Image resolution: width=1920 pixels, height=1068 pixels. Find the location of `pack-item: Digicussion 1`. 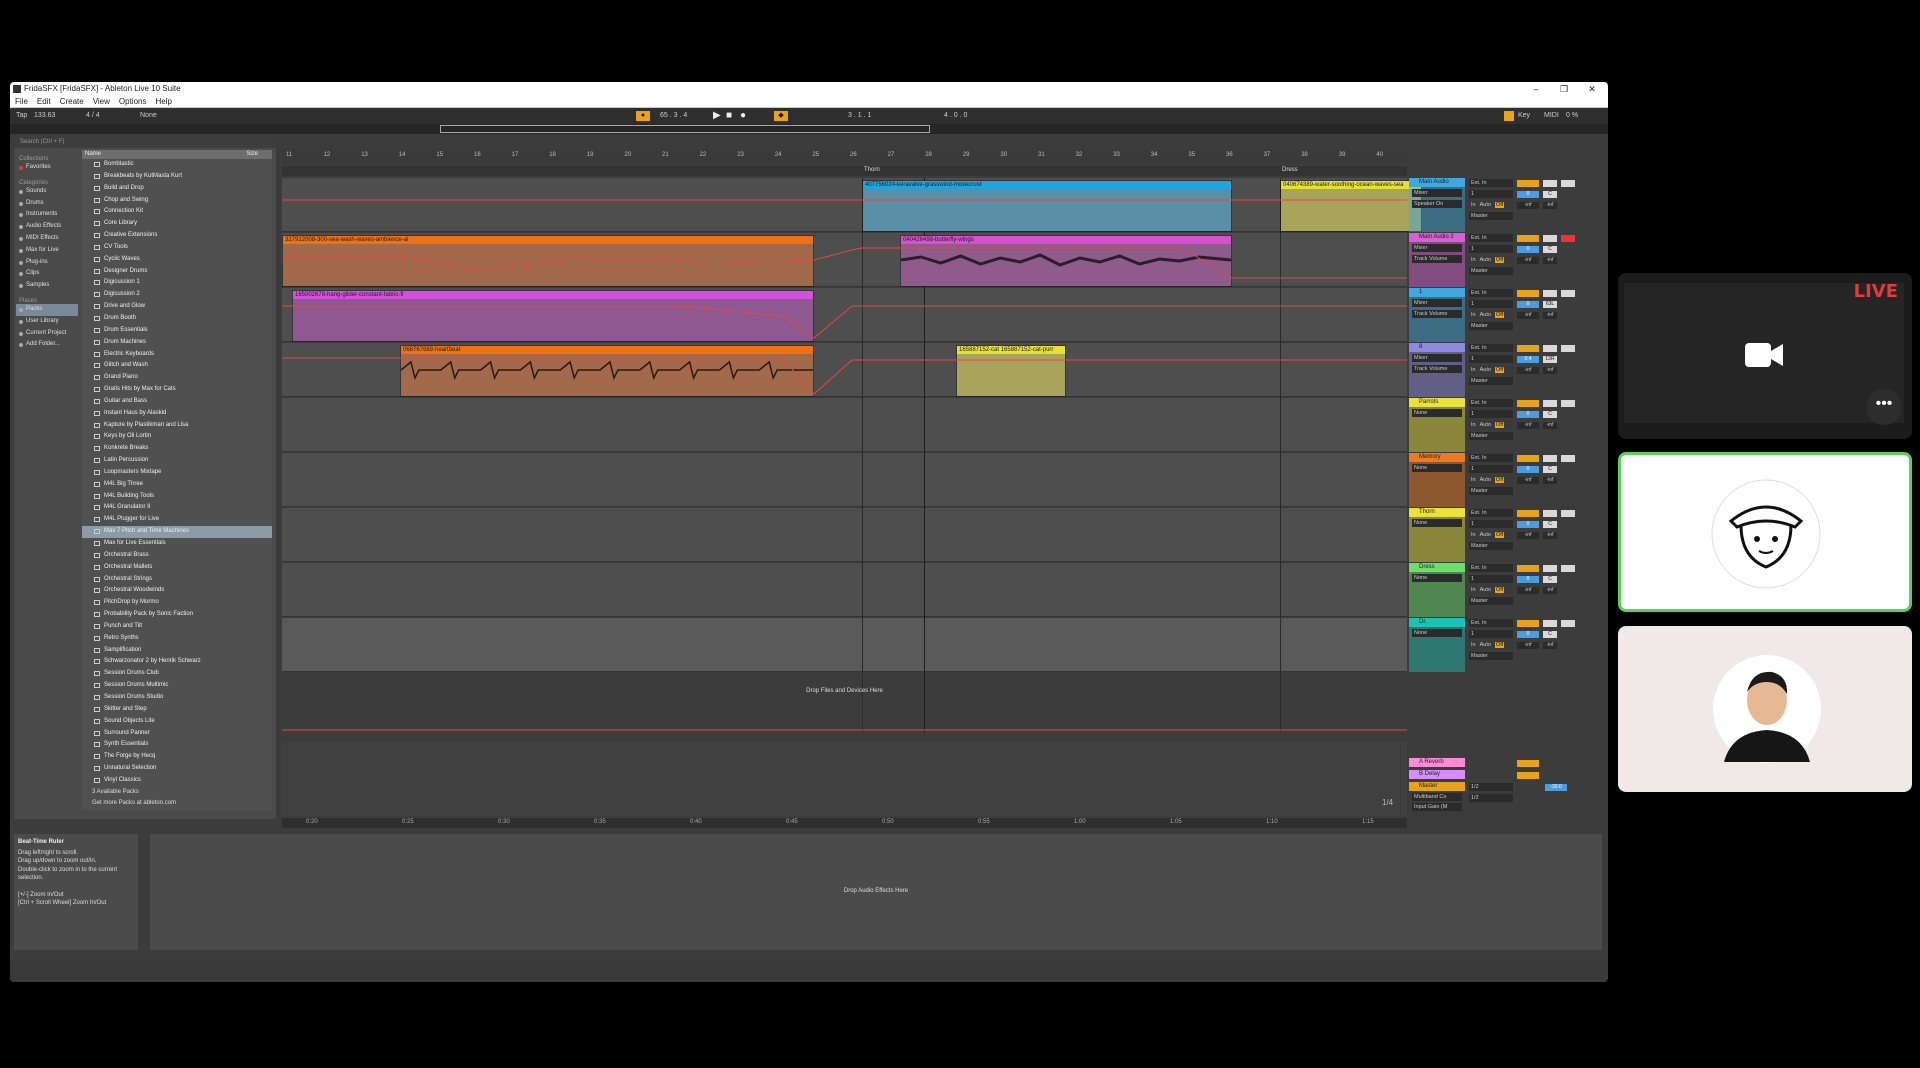

pack-item: Digicussion 1 is located at coordinates (177, 283).